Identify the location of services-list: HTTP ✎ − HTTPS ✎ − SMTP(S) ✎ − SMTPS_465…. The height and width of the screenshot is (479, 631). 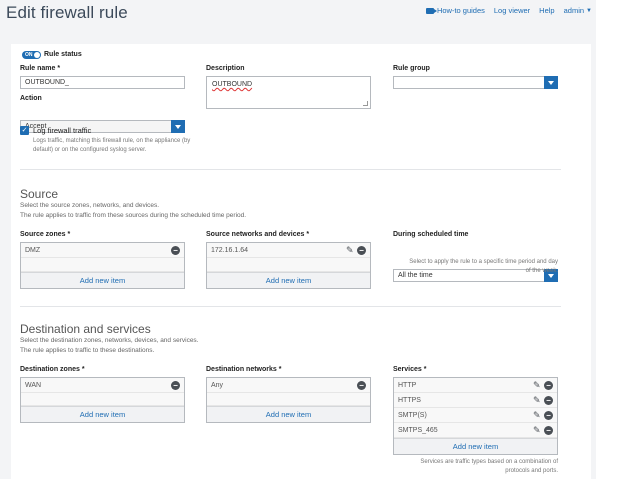
(475, 416).